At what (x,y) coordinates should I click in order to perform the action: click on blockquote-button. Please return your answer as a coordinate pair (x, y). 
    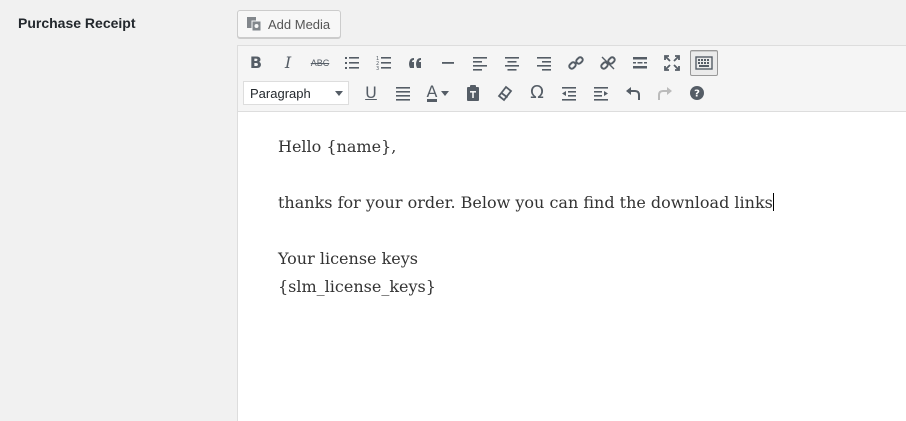
    Looking at the image, I should click on (416, 63).